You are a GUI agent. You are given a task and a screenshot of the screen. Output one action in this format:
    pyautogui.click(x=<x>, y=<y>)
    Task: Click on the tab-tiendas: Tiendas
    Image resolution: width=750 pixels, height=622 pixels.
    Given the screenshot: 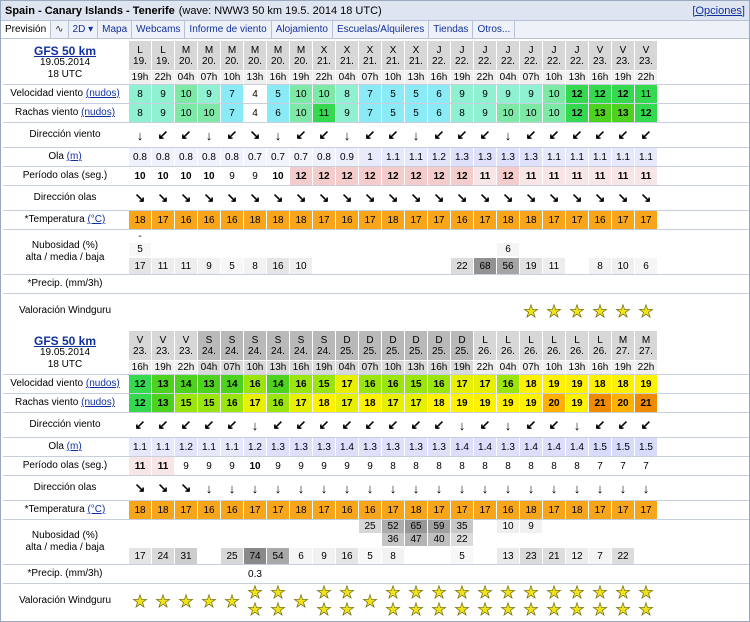 What is the action you would take?
    pyautogui.click(x=451, y=29)
    